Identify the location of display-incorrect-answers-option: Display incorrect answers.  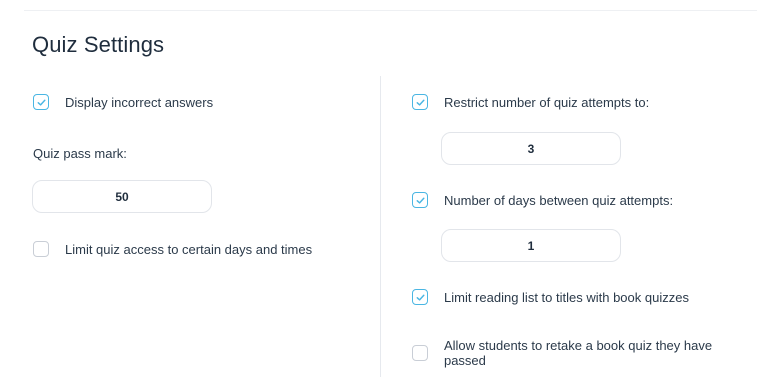
(123, 102).